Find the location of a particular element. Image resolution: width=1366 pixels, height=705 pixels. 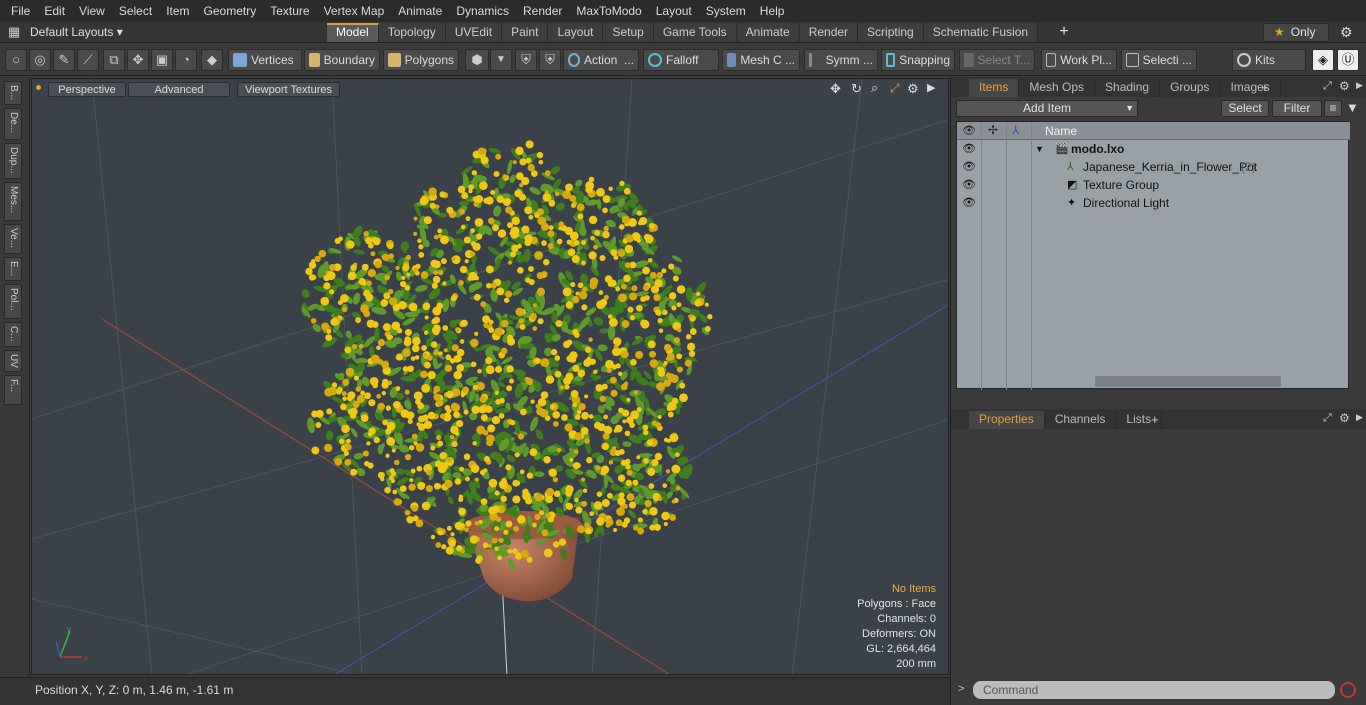

maximize-icon: ⤢ is located at coordinates (895, 88).